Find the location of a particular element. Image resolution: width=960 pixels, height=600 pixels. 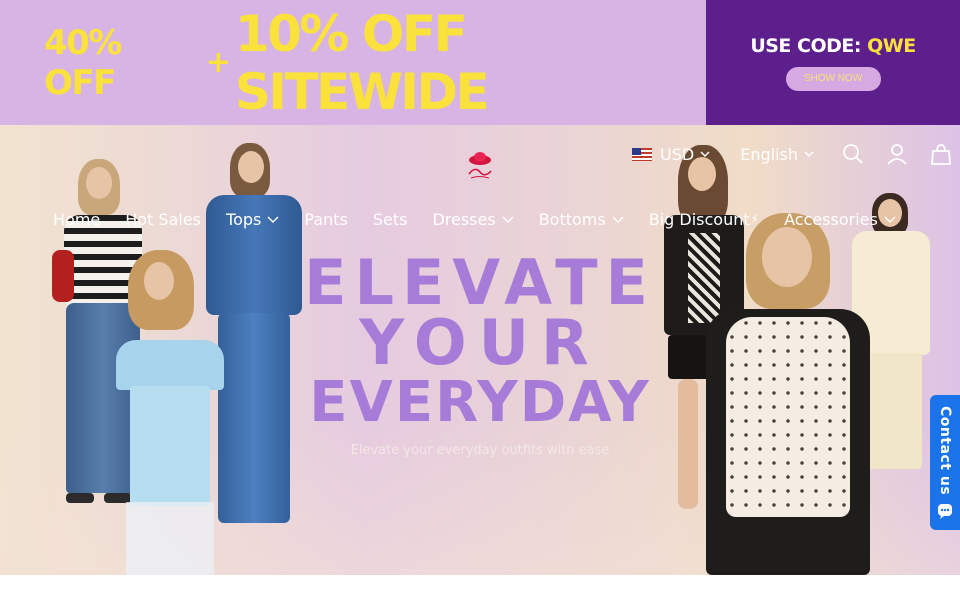

nav-tops-label: Tops is located at coordinates (244, 219).